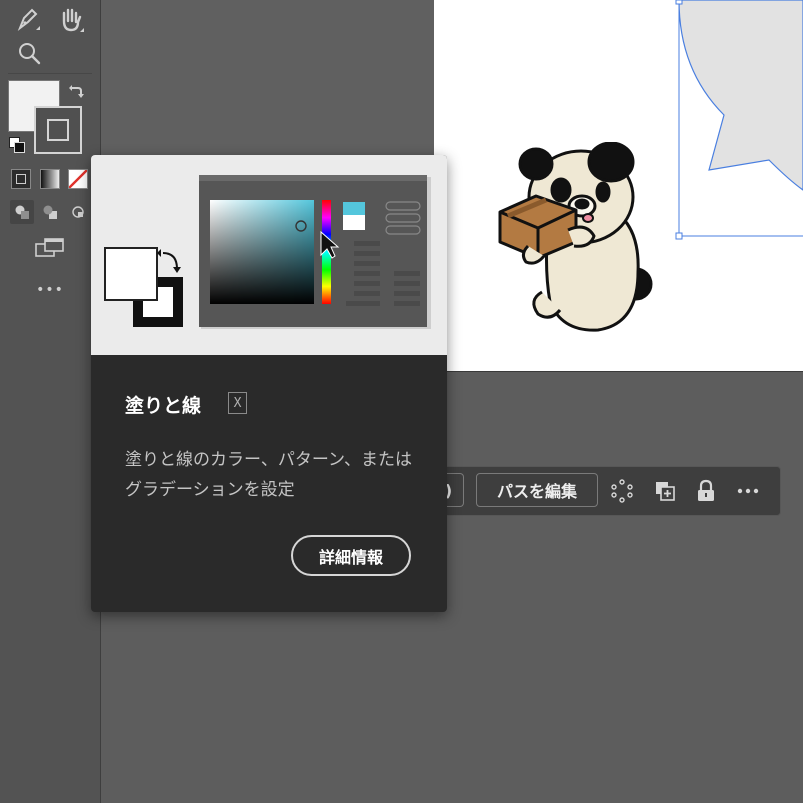 The height and width of the screenshot is (803, 803). I want to click on draw-normal-icon, so click(22, 212).